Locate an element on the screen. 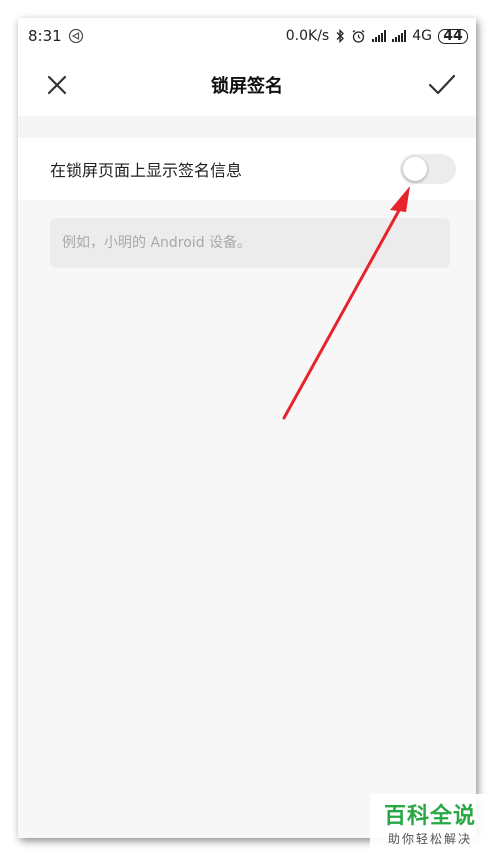 The height and width of the screenshot is (859, 500). page-title: 锁屏签名 is located at coordinates (247, 86).